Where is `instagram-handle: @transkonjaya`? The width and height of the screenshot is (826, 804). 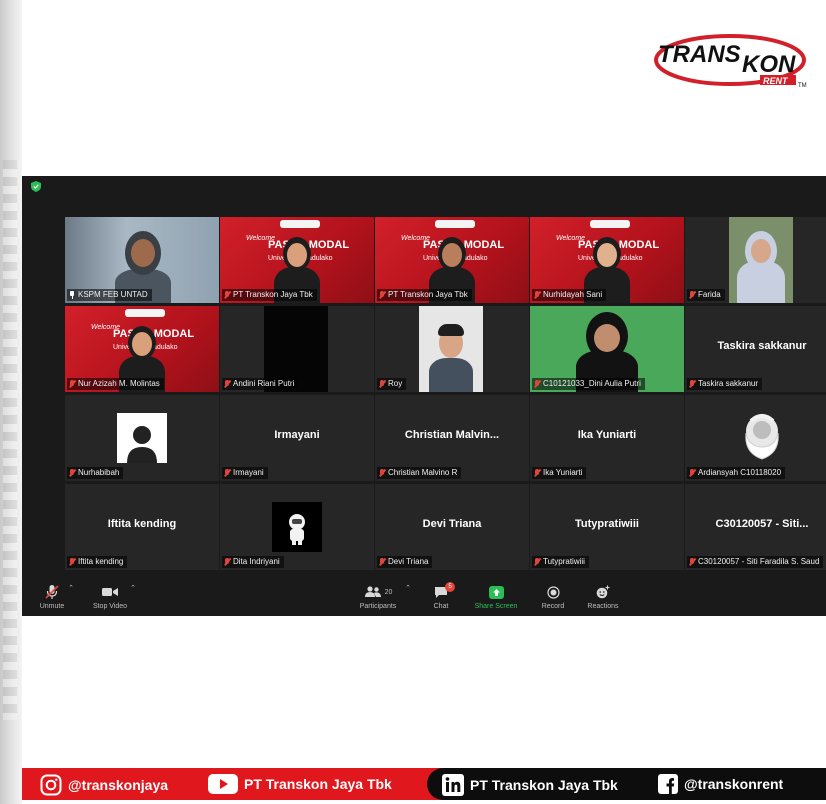 instagram-handle: @transkonjaya is located at coordinates (104, 785).